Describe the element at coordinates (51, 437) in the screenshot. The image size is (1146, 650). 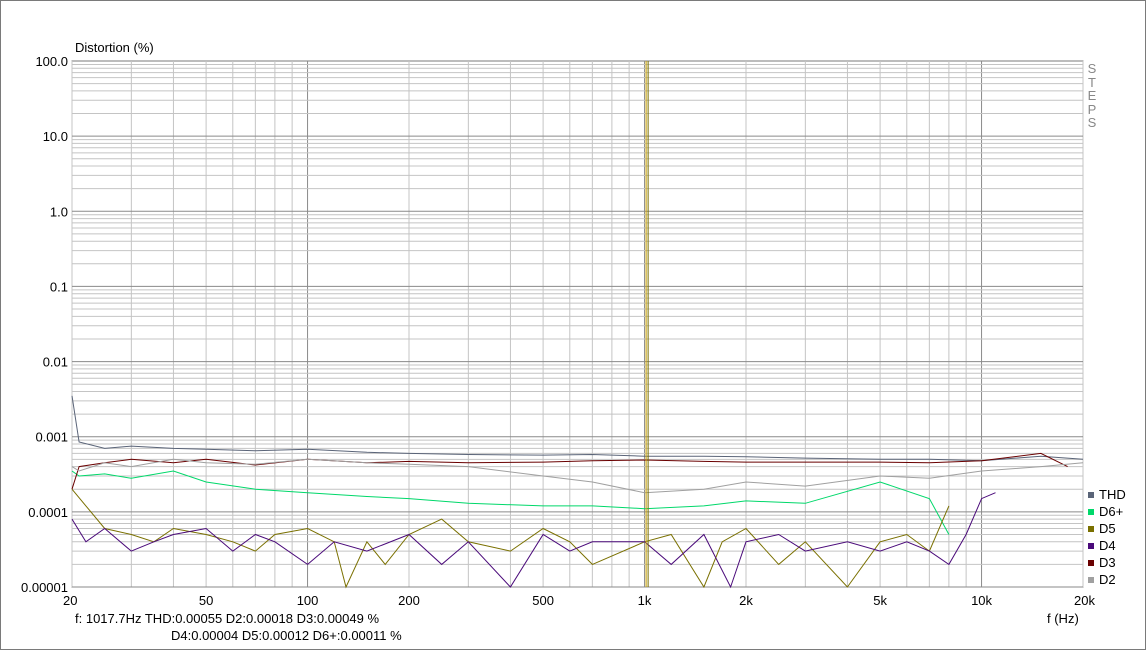
I see `y-tick-label: 0.001` at that location.